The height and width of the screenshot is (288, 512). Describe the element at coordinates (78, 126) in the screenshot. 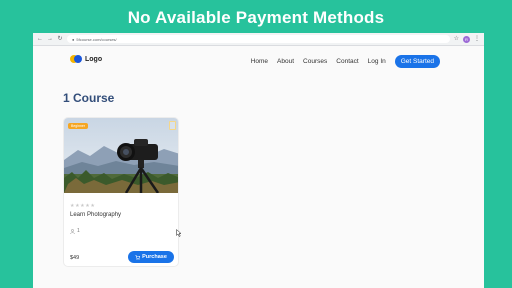

I see `level-badge: Beginner` at that location.